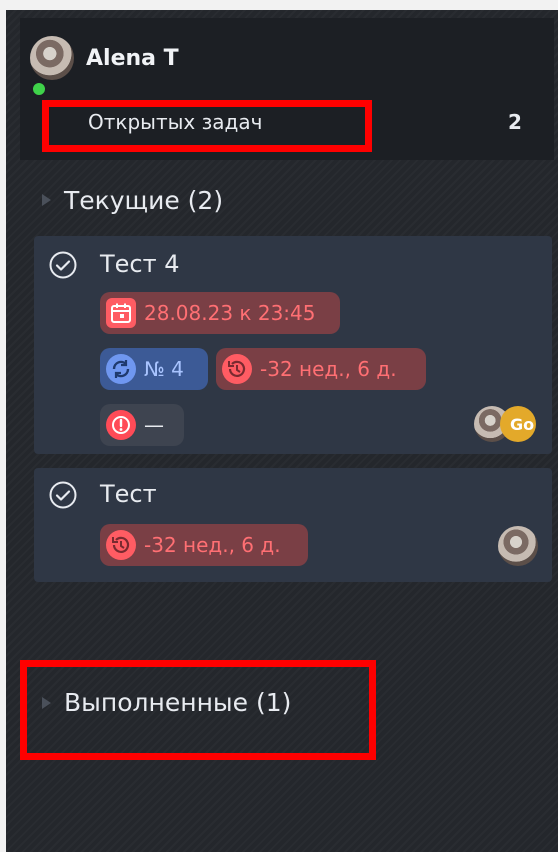 The height and width of the screenshot is (852, 558). Describe the element at coordinates (230, 313) in the screenshot. I see `deadline-text: 28.08.23 к 23:45` at that location.